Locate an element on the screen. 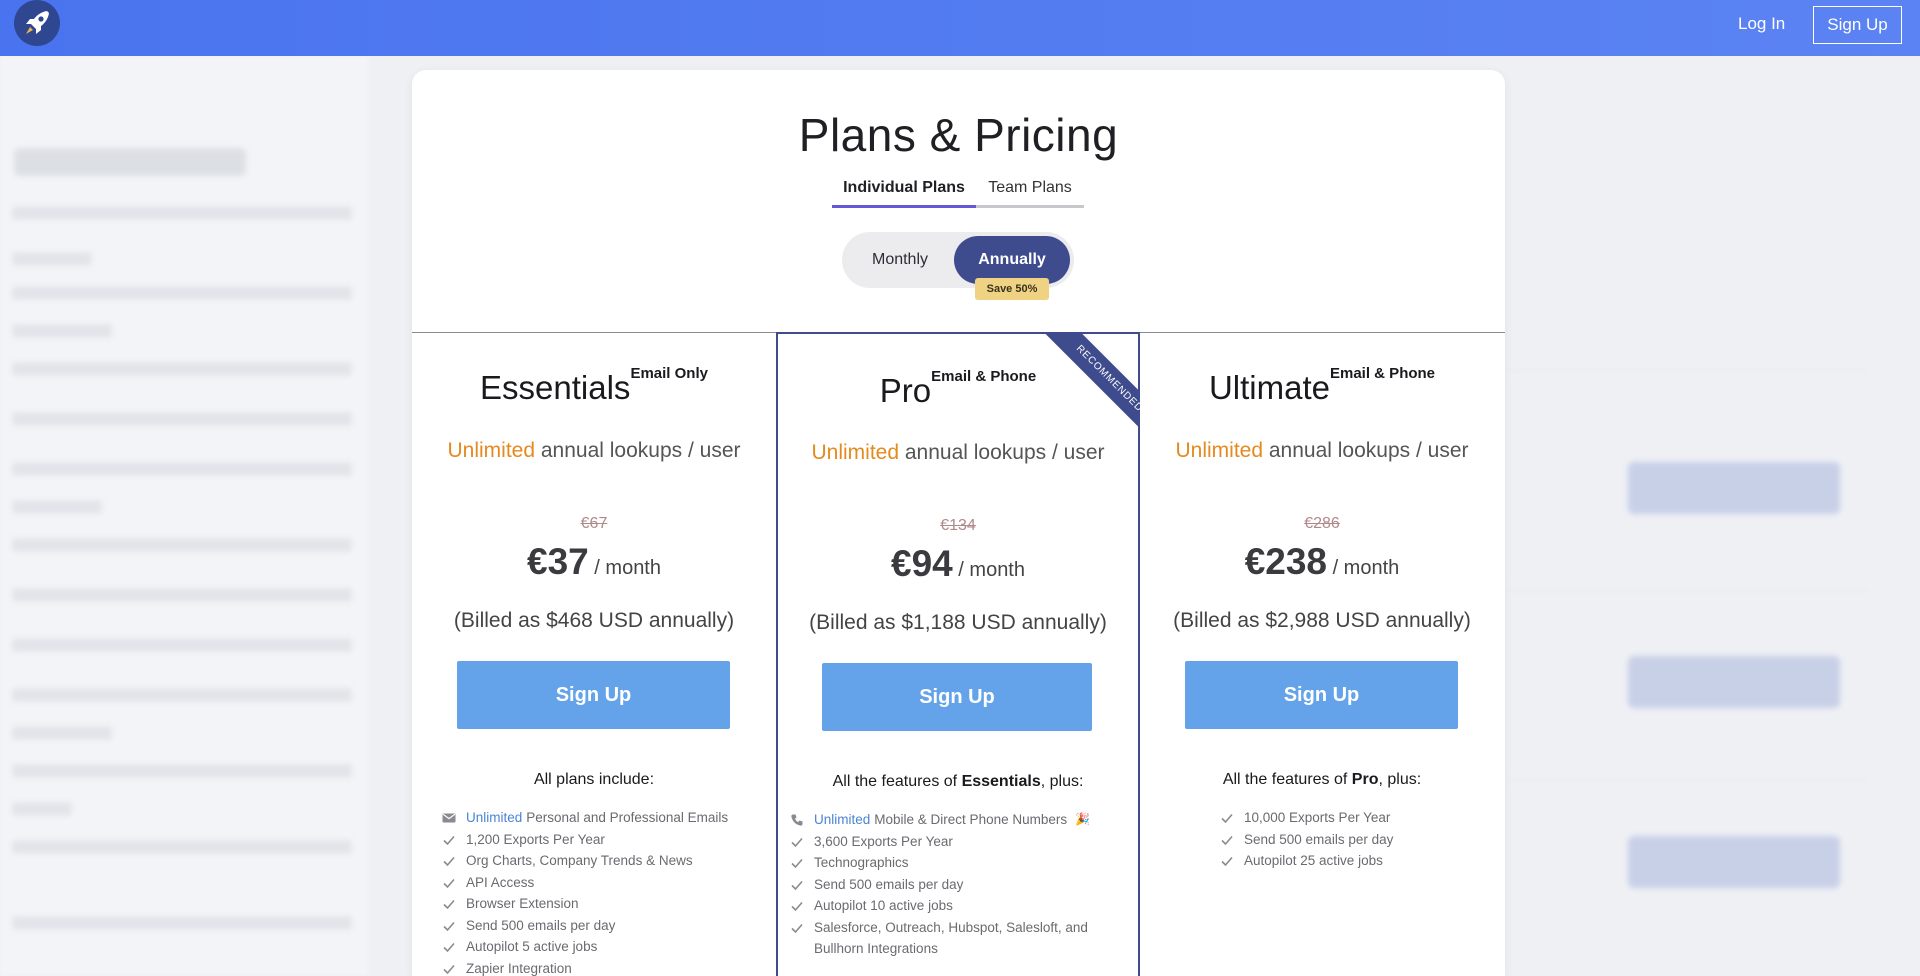  login-link: Log In is located at coordinates (1761, 24).